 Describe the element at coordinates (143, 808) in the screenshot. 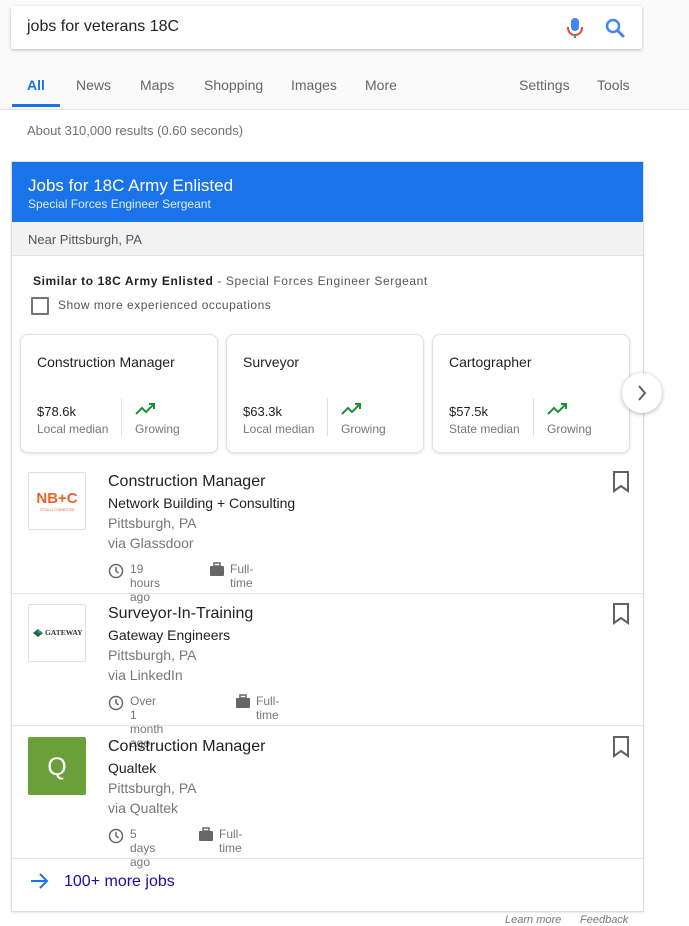

I see `job-source: via Qualtek` at that location.